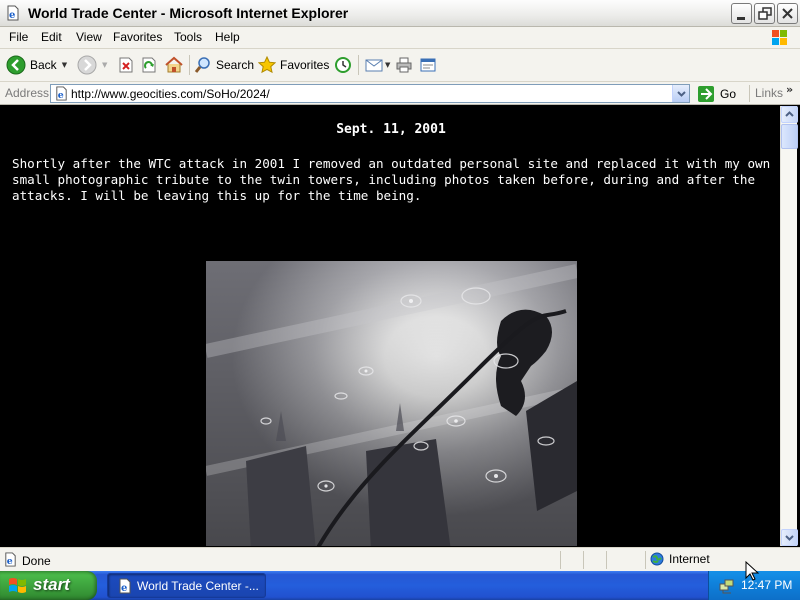 This screenshot has width=800, height=600. I want to click on home-icon, so click(174, 64).